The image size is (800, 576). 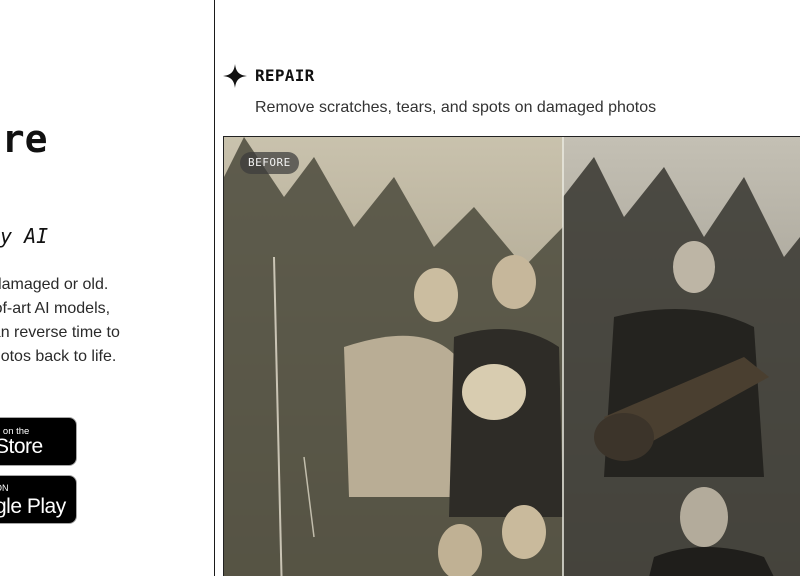 What do you see at coordinates (55, 308) in the screenshot?
I see `hero-description-line: ate-of-art AI models,` at bounding box center [55, 308].